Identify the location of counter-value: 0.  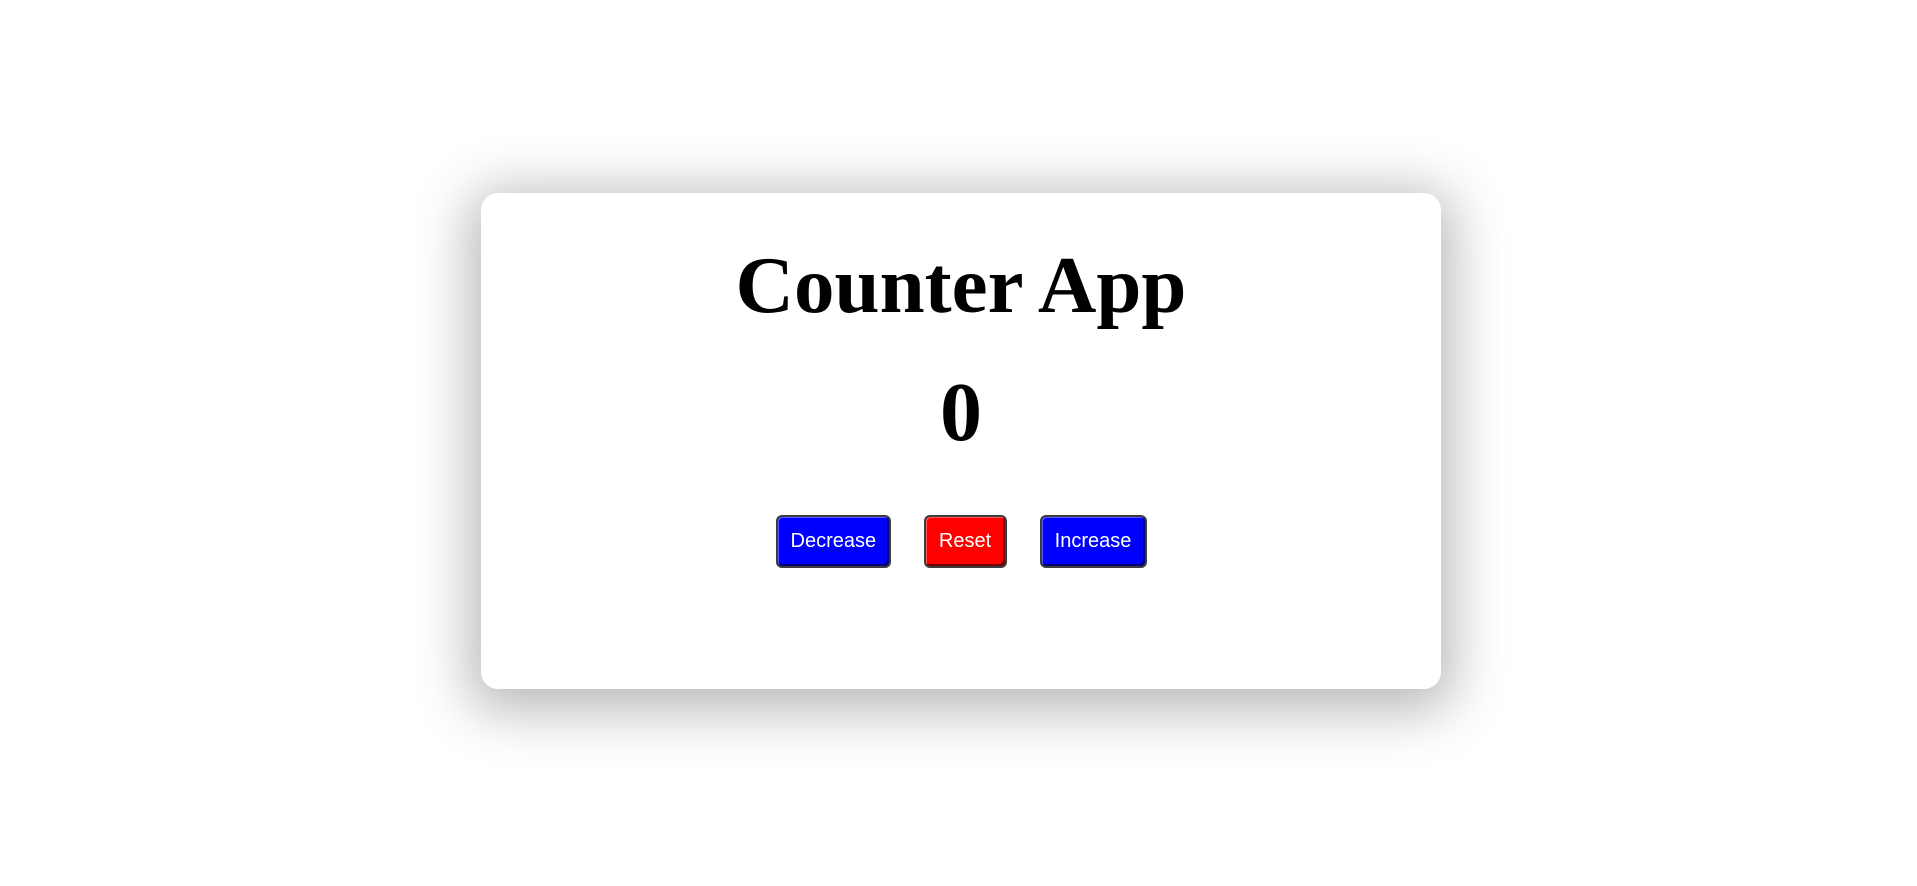
(961, 412).